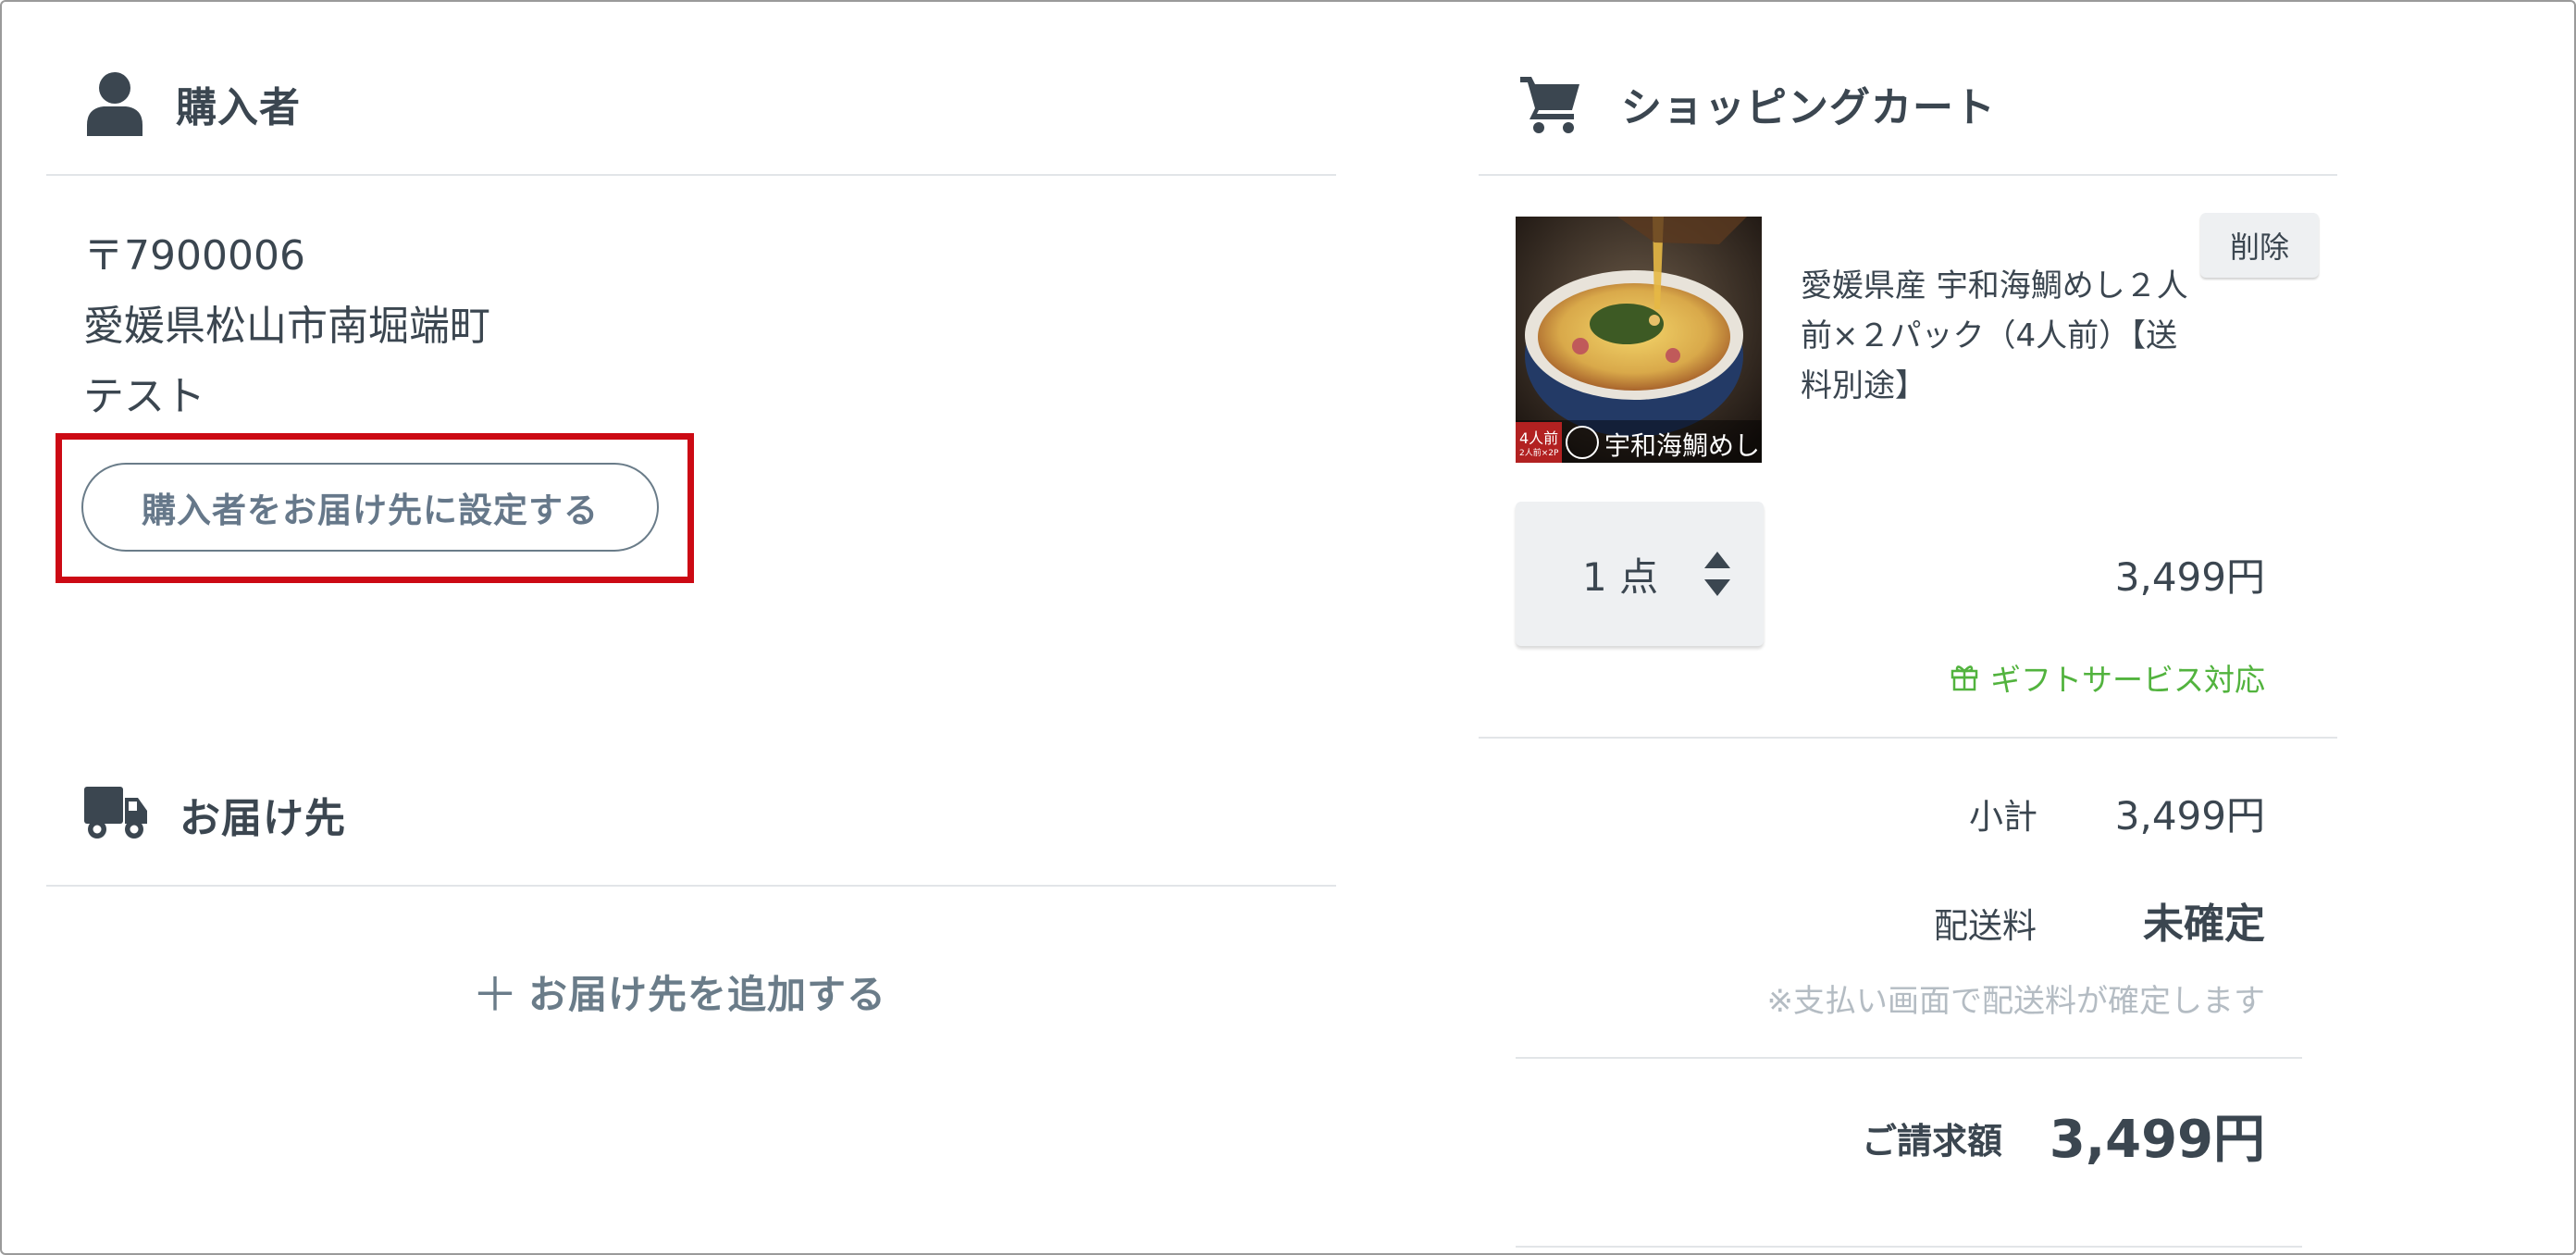 Image resolution: width=2576 pixels, height=1255 pixels. Describe the element at coordinates (2016, 1002) in the screenshot. I see `shipping-note: ※支払い画面で配送料が確定します` at that location.